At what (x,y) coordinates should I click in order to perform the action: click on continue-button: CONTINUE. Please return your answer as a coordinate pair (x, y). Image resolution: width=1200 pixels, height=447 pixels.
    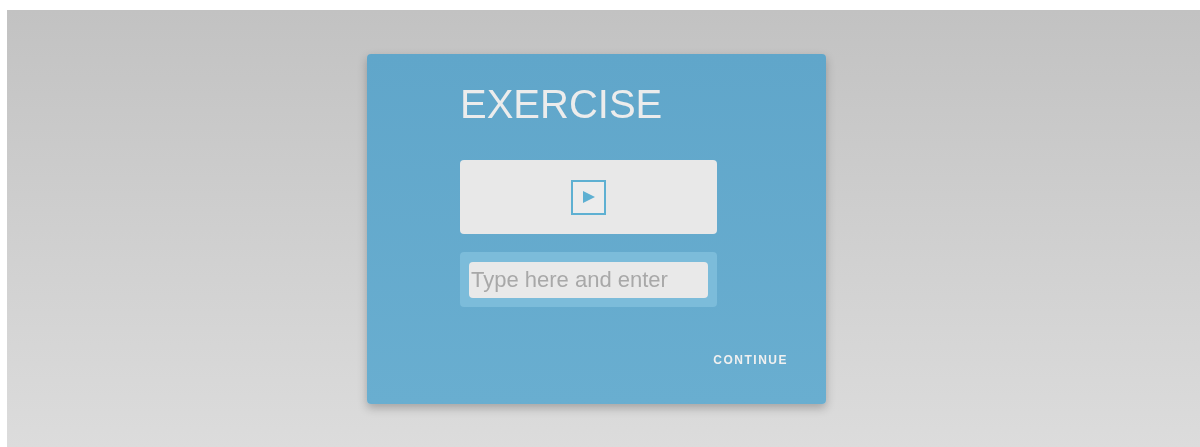
    Looking at the image, I should click on (750, 360).